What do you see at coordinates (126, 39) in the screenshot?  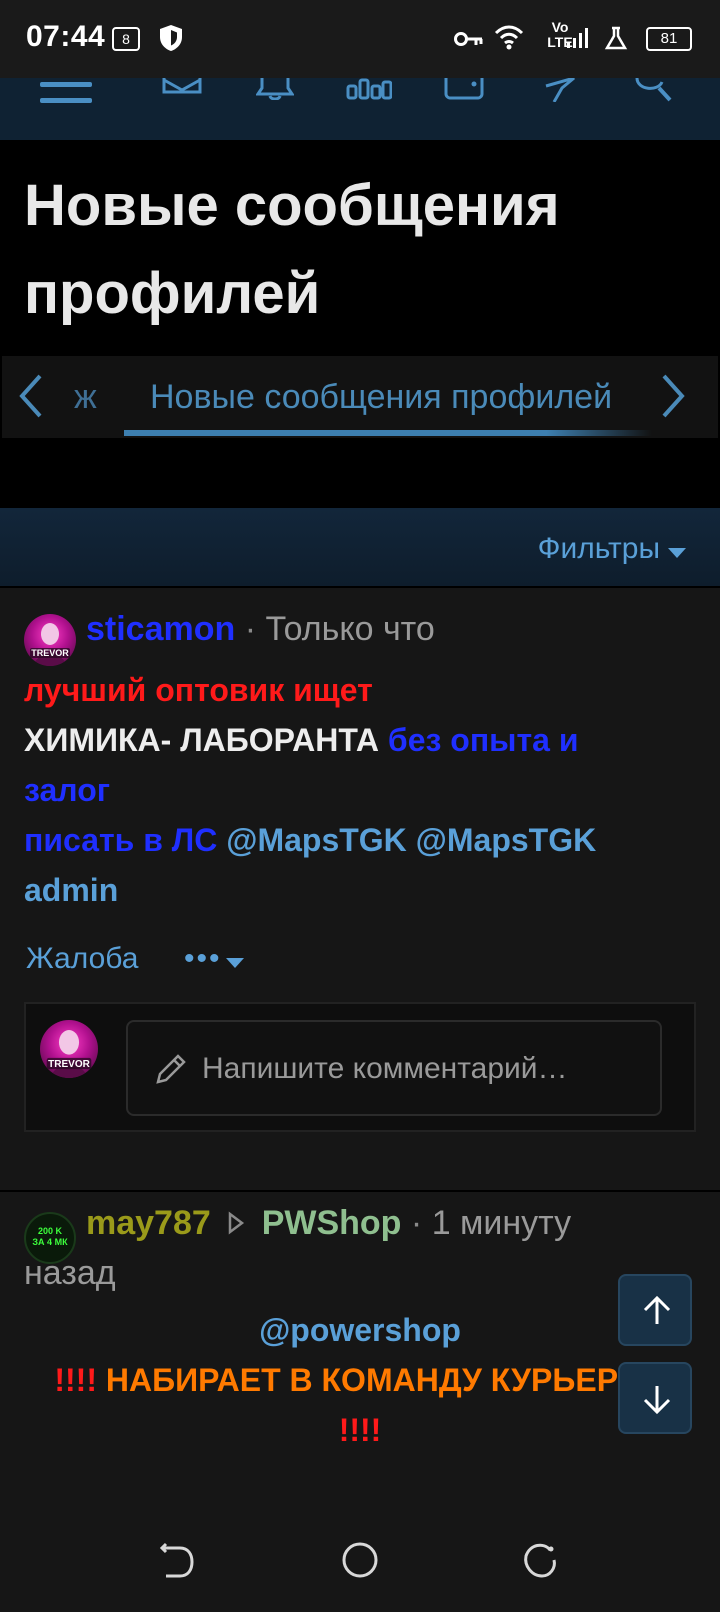 I see `sim-icon: 8` at bounding box center [126, 39].